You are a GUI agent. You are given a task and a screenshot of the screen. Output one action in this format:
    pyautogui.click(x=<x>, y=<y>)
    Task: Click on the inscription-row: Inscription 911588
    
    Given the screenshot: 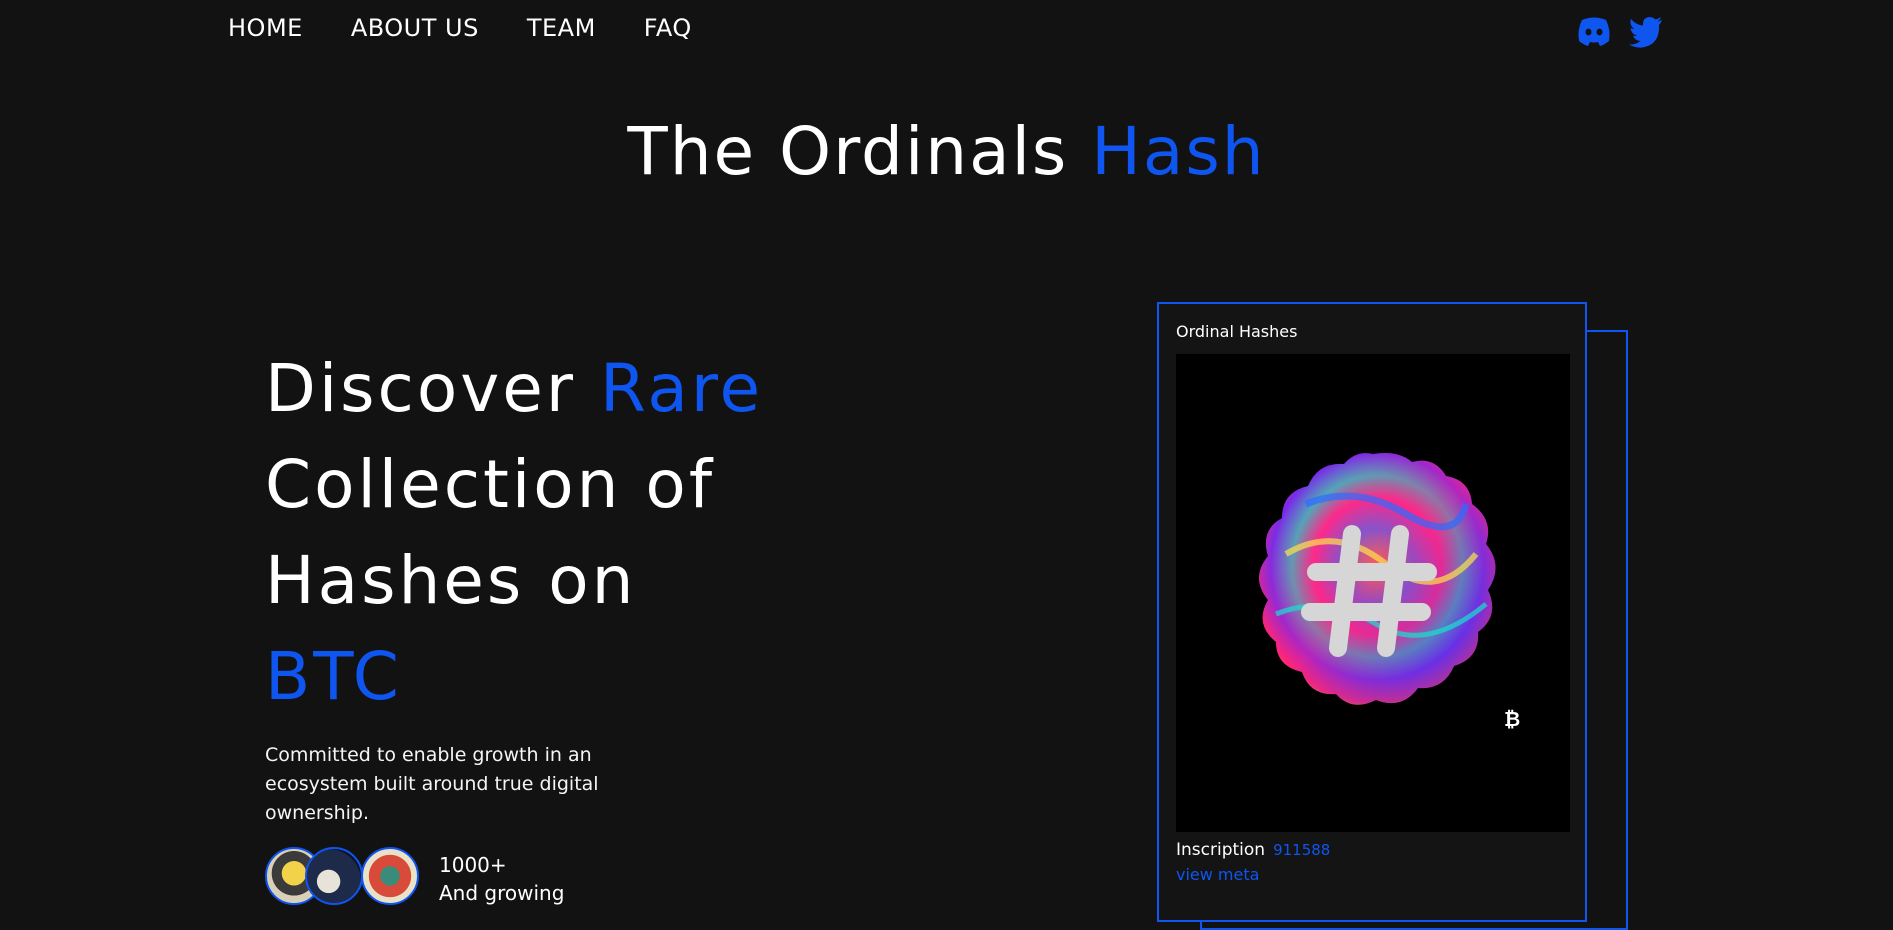 What is the action you would take?
    pyautogui.click(x=1253, y=850)
    